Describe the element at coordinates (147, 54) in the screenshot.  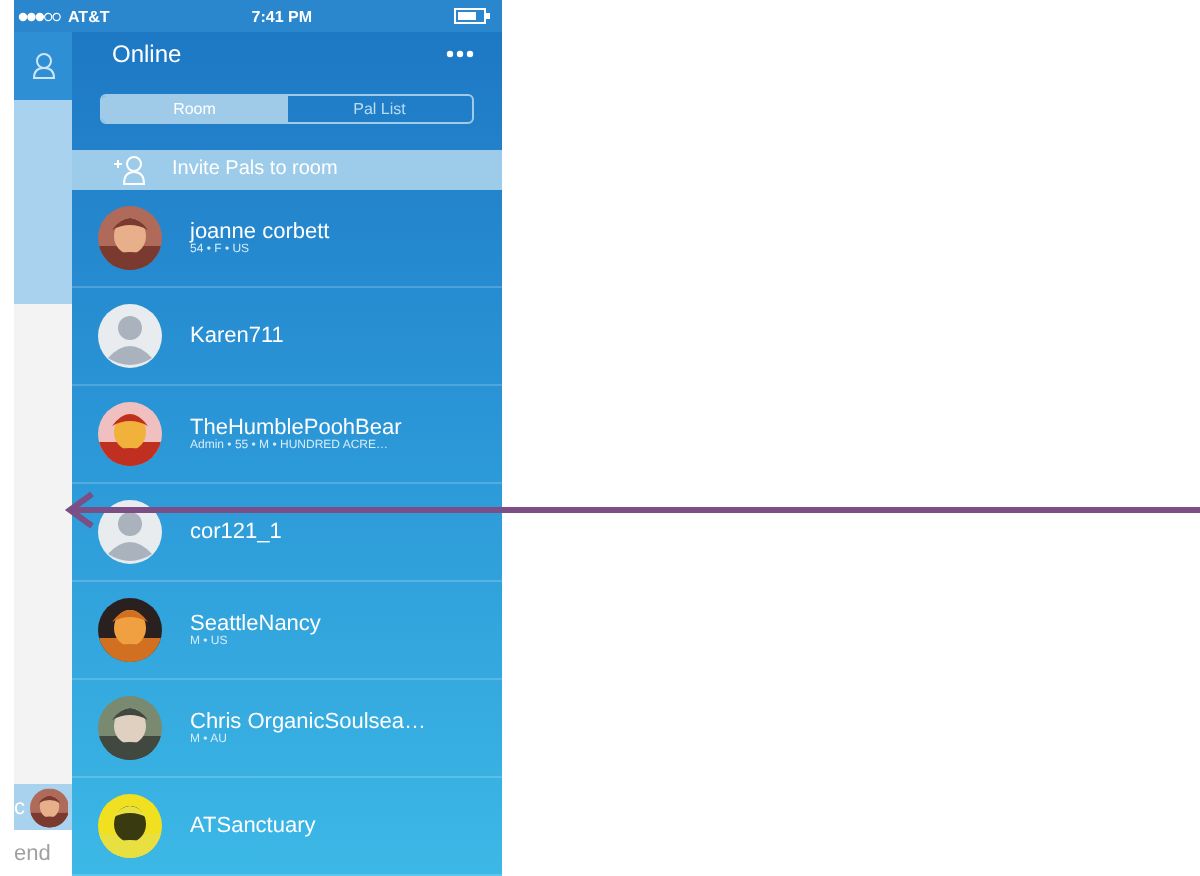
I see `header-title: Online` at that location.